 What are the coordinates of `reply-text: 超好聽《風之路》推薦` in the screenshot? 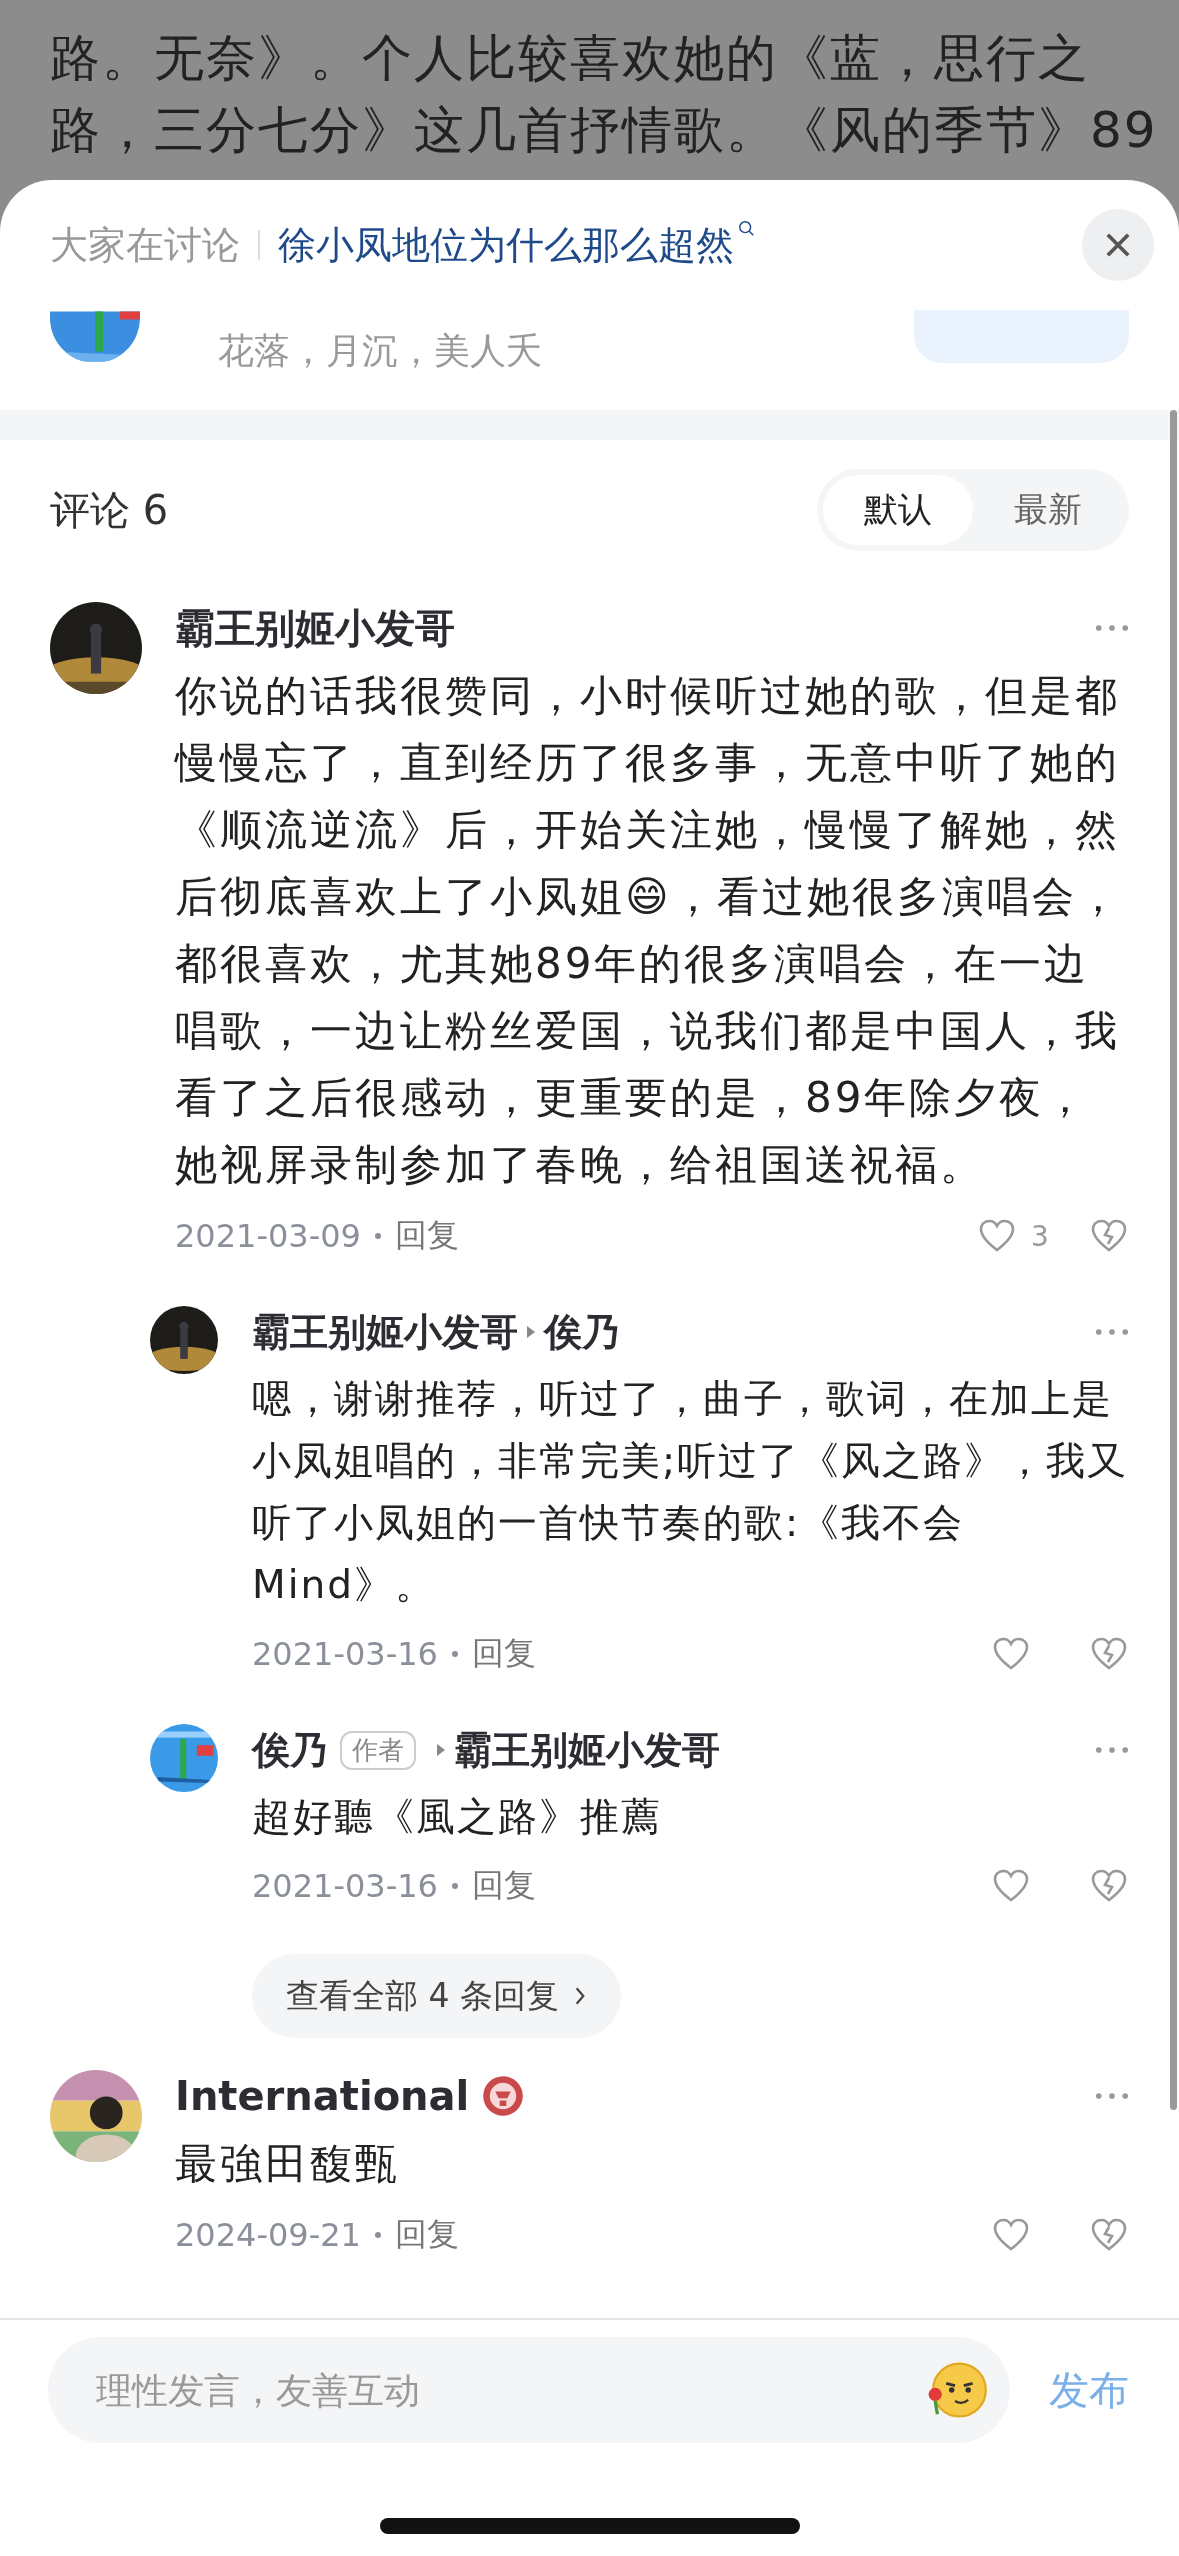 It's located at (457, 1817).